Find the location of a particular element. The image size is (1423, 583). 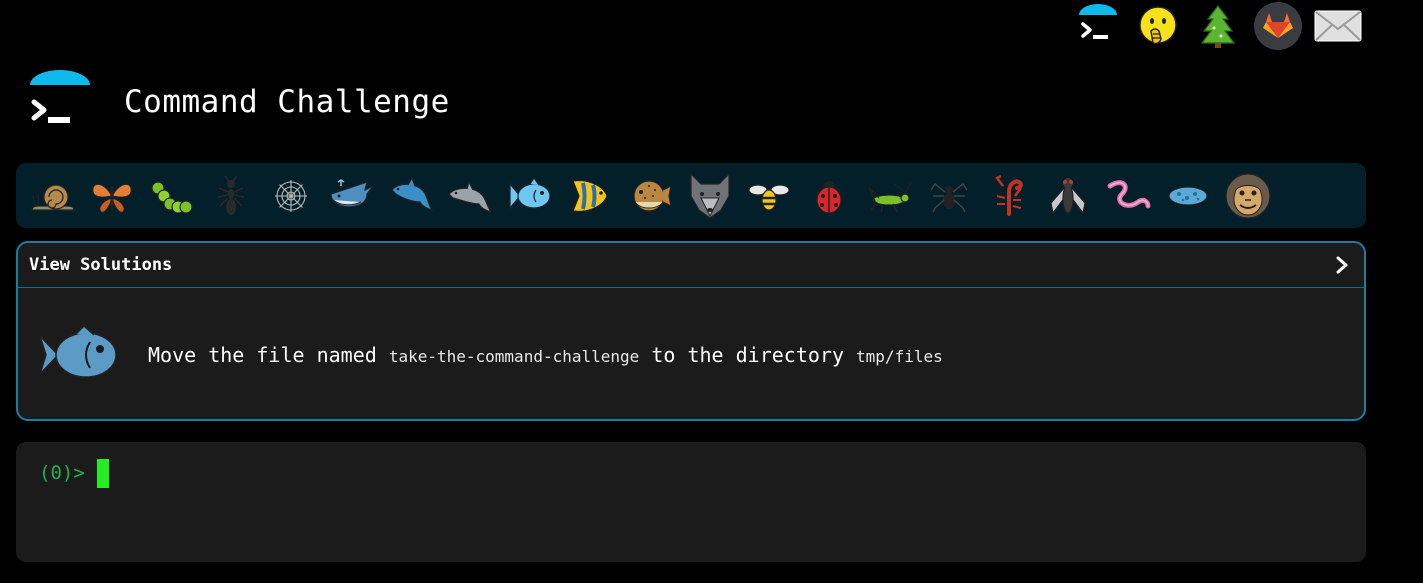

challenge-dolphin is located at coordinates (411, 196).